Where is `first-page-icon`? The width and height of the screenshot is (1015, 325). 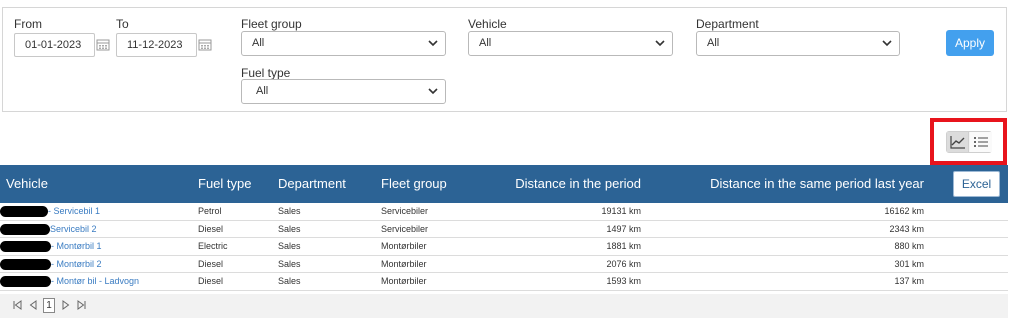 first-page-icon is located at coordinates (17, 305).